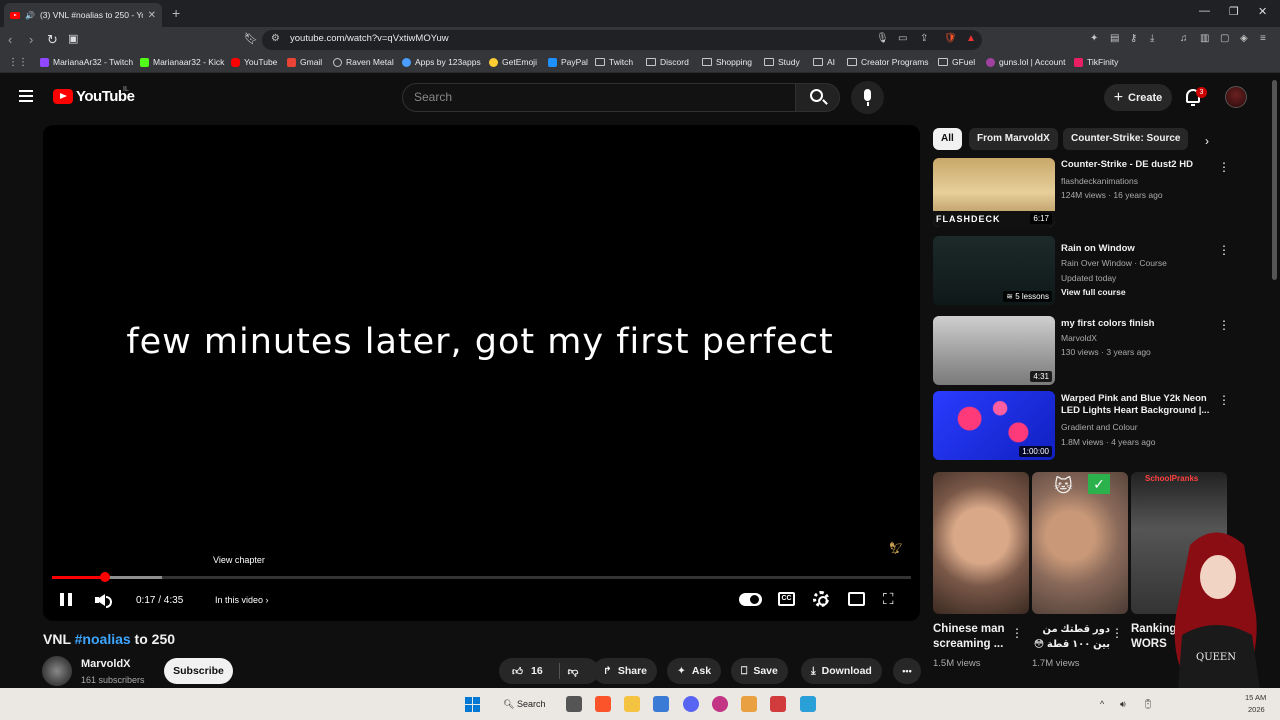 This screenshot has width=1280, height=720. What do you see at coordinates (824, 62) in the screenshot?
I see `bookmark-folder: AI` at bounding box center [824, 62].